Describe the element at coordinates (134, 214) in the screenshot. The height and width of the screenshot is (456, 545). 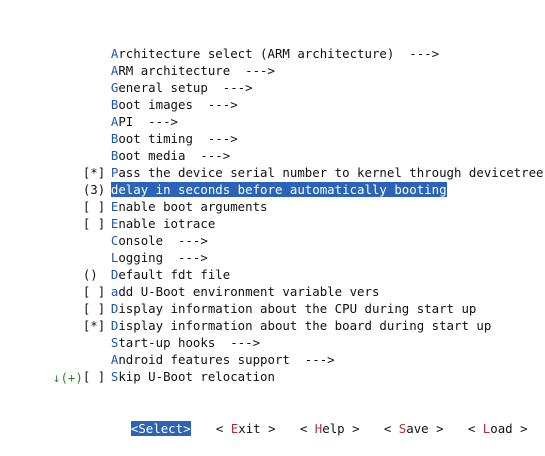
I see `menu-item-enable-iotrace: [ ] Enable iotrace` at that location.